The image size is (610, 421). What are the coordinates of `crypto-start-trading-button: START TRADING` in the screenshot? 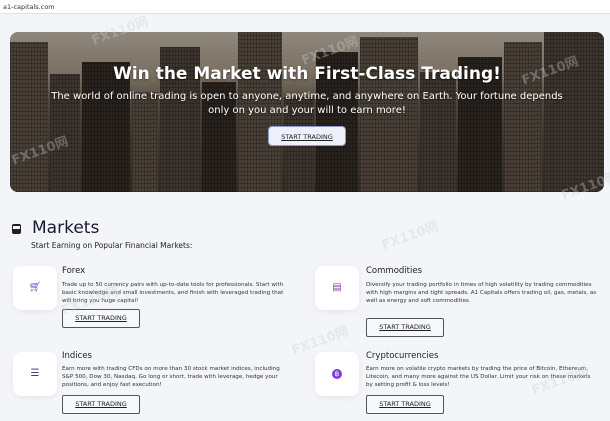 It's located at (405, 404).